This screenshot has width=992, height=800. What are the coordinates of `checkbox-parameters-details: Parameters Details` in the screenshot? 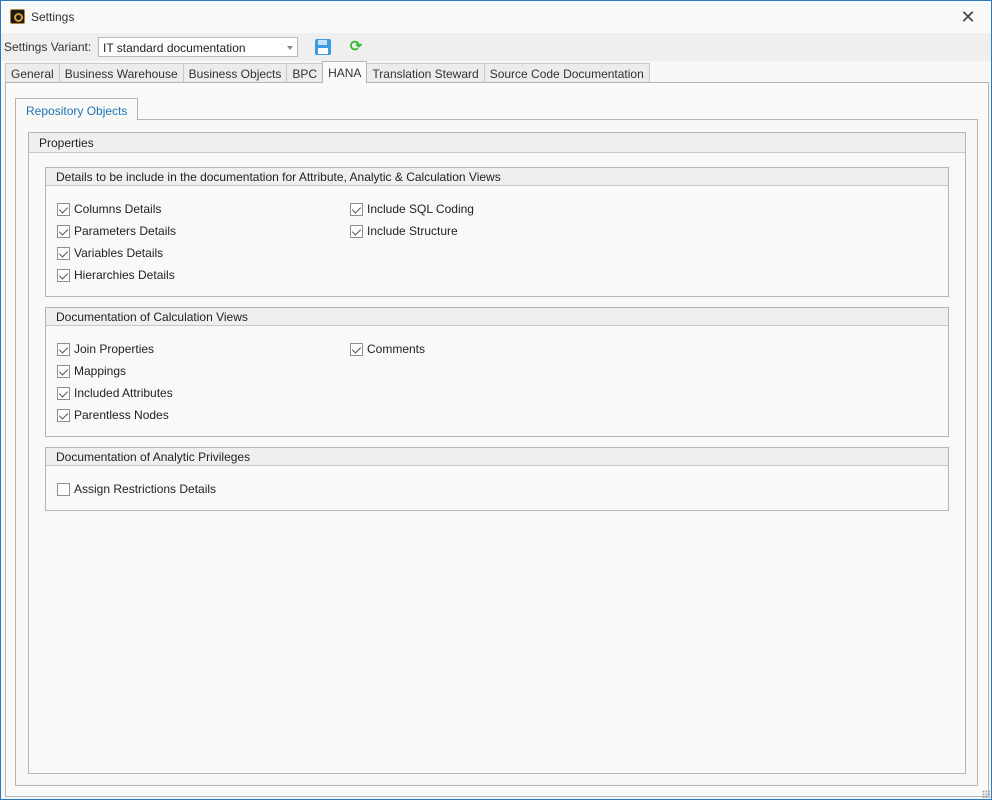 It's located at (116, 231).